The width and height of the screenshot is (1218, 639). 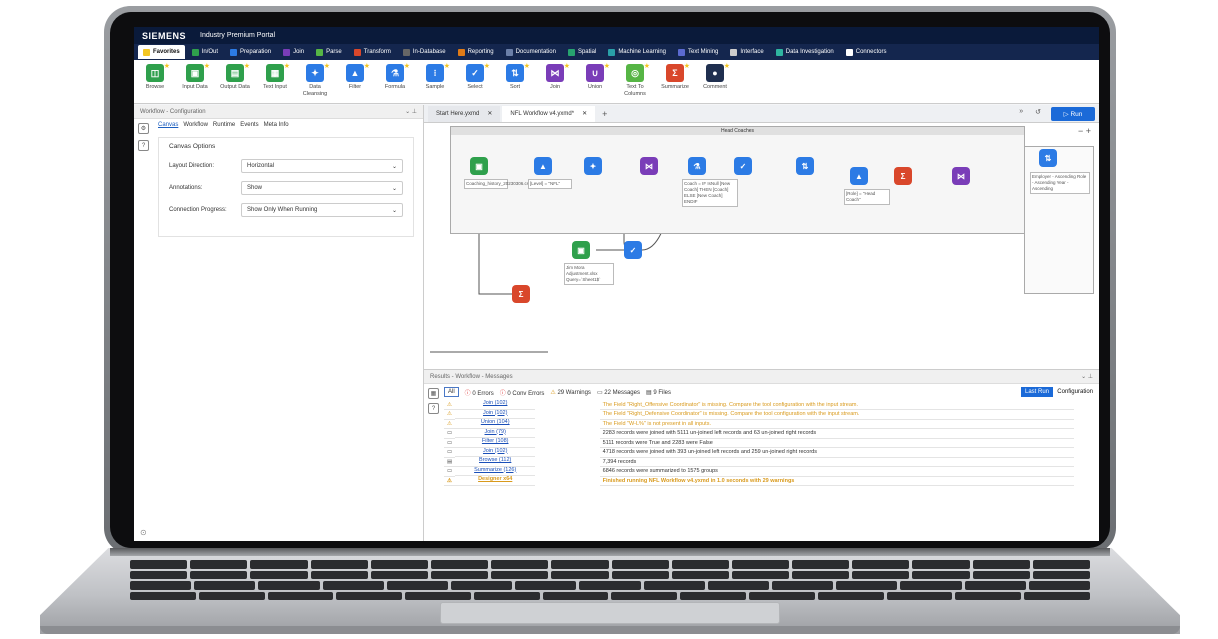 What do you see at coordinates (697, 166) in the screenshot?
I see `formula-node: ⚗` at bounding box center [697, 166].